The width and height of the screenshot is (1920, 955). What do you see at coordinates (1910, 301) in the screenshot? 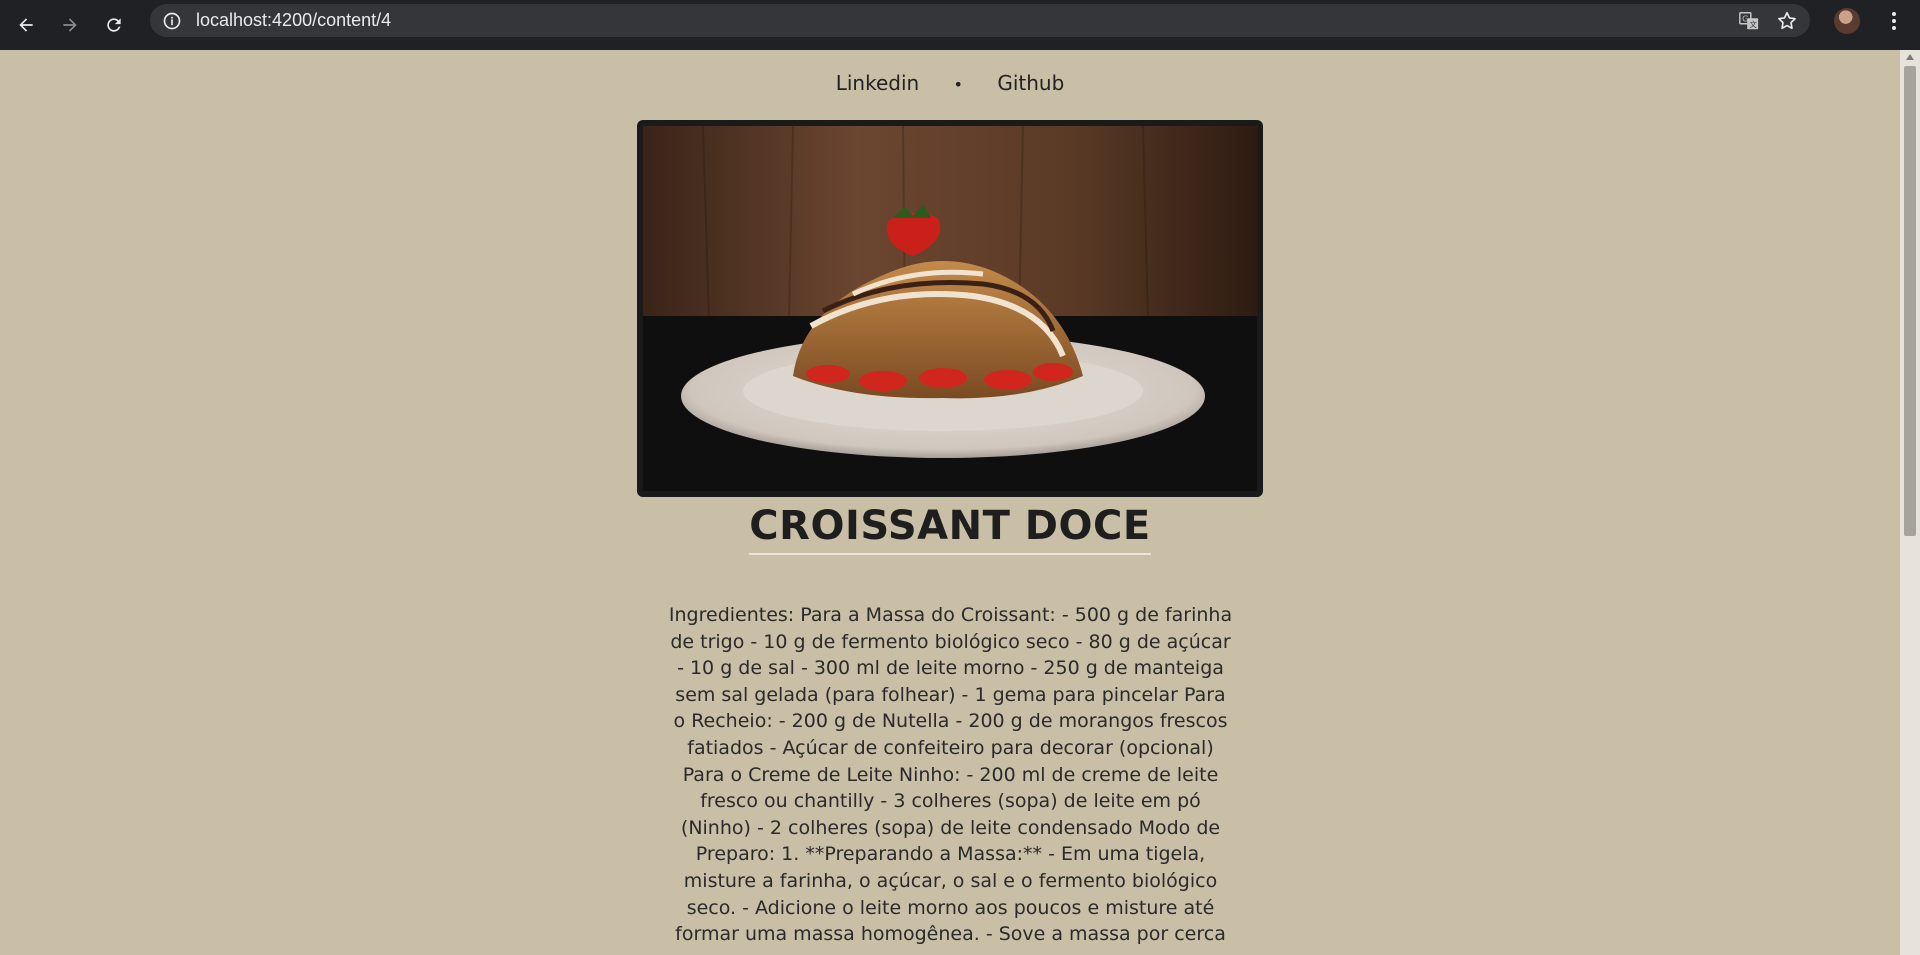
I see `scroll-thumb` at bounding box center [1910, 301].